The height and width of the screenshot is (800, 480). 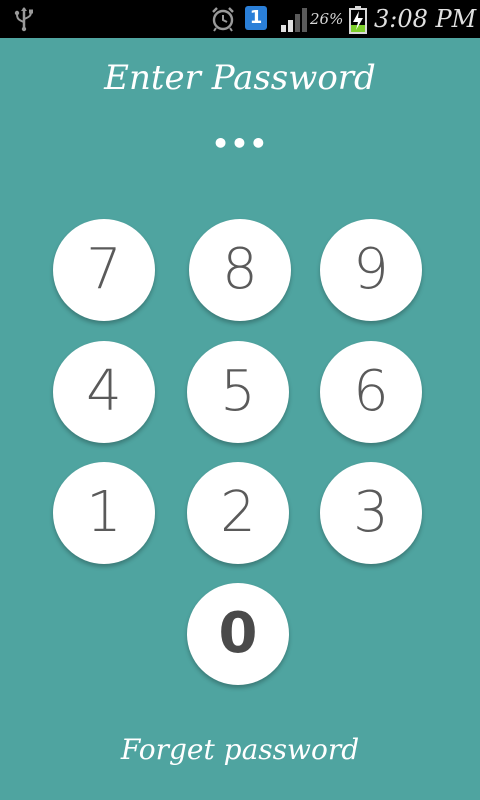 What do you see at coordinates (240, 143) in the screenshot?
I see `password-mask: •••` at bounding box center [240, 143].